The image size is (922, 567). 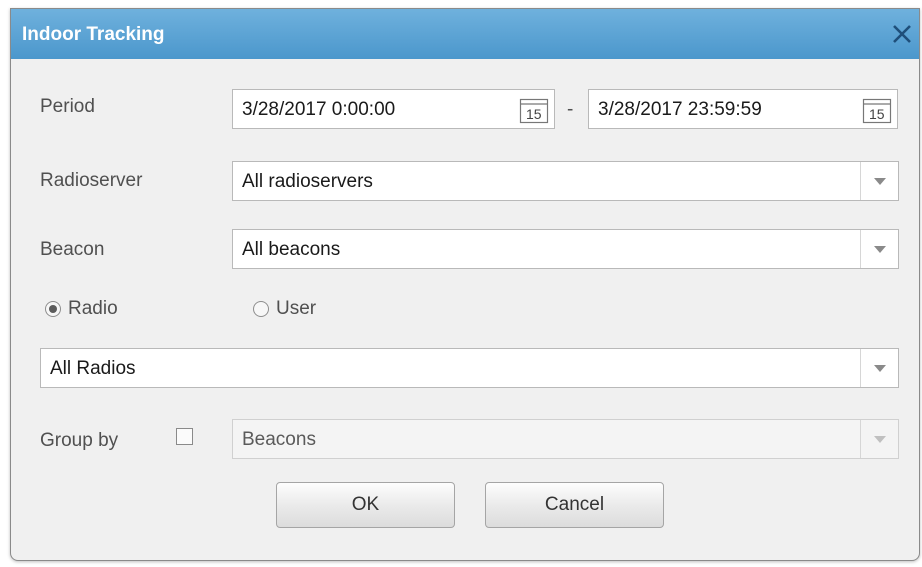 What do you see at coordinates (93, 368) in the screenshot?
I see `radios-value: All Radios` at bounding box center [93, 368].